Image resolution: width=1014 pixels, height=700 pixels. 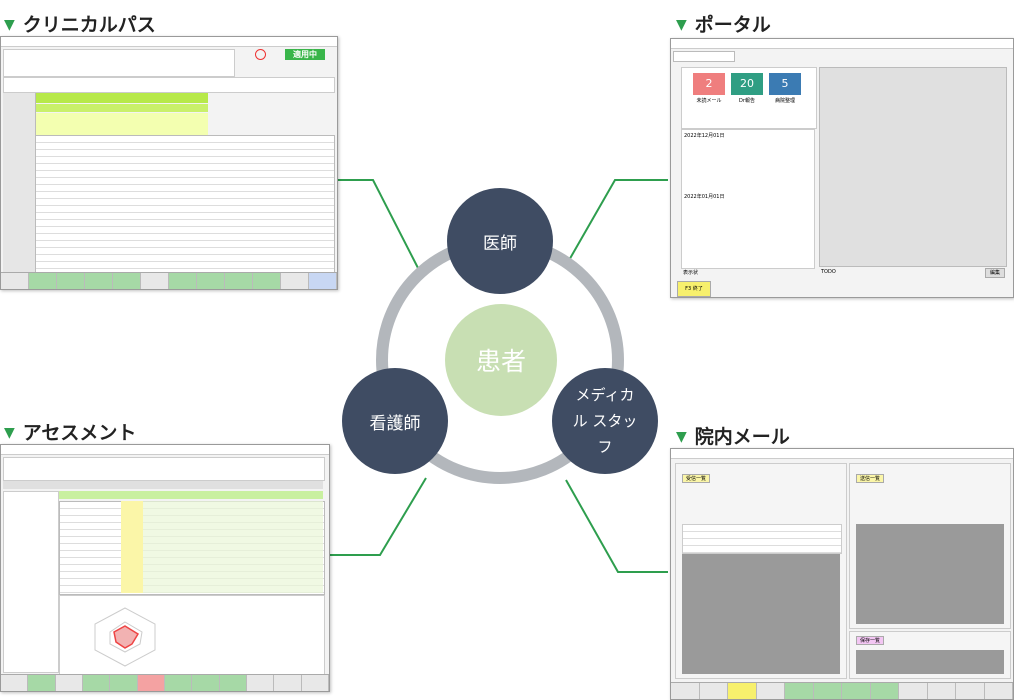 I want to click on received-panel: 受信一覧, so click(x=761, y=571).